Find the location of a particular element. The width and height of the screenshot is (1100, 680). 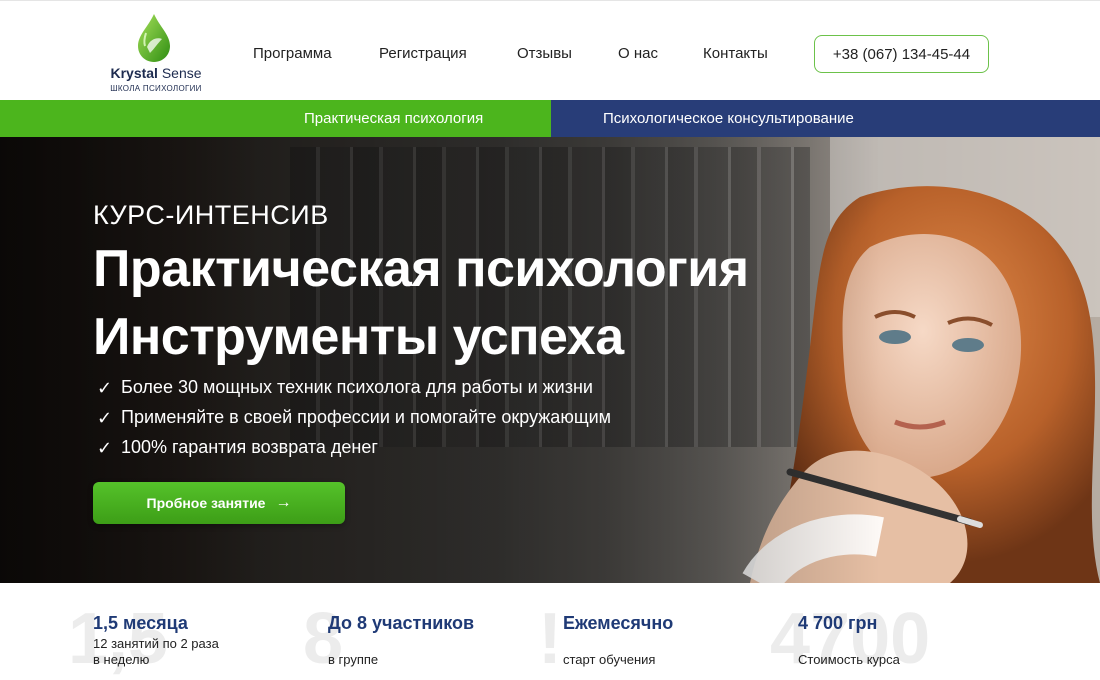

hero-title-line1: Практическая психология is located at coordinates (421, 269).